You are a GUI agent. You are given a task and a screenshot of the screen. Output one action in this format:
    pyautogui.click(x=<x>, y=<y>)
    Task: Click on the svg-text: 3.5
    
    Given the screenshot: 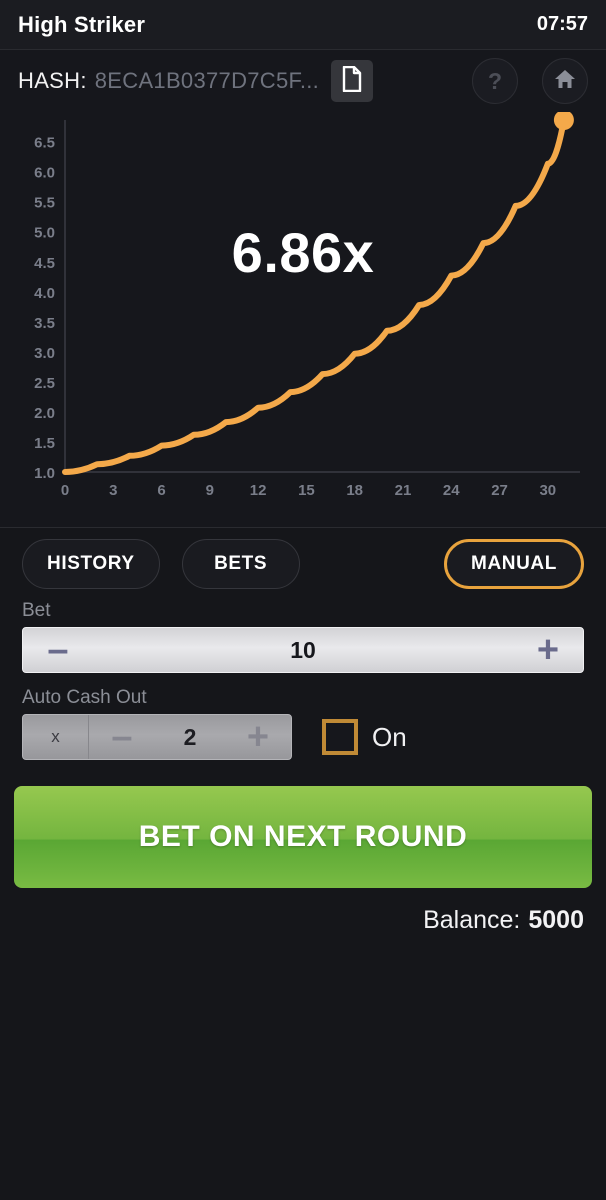 What is the action you would take?
    pyautogui.click(x=44, y=323)
    